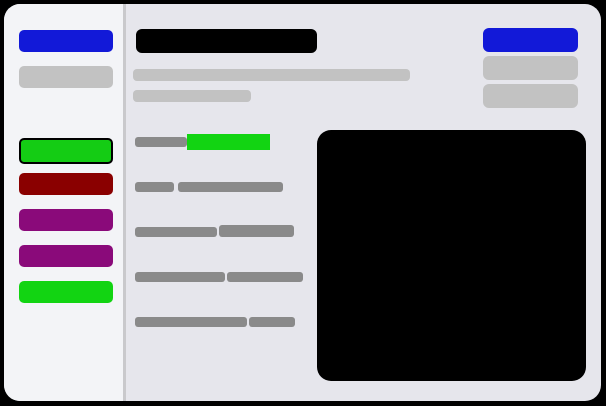 This screenshot has height=406, width=606. What do you see at coordinates (530, 68) in the screenshot?
I see `secondary-action-button` at bounding box center [530, 68].